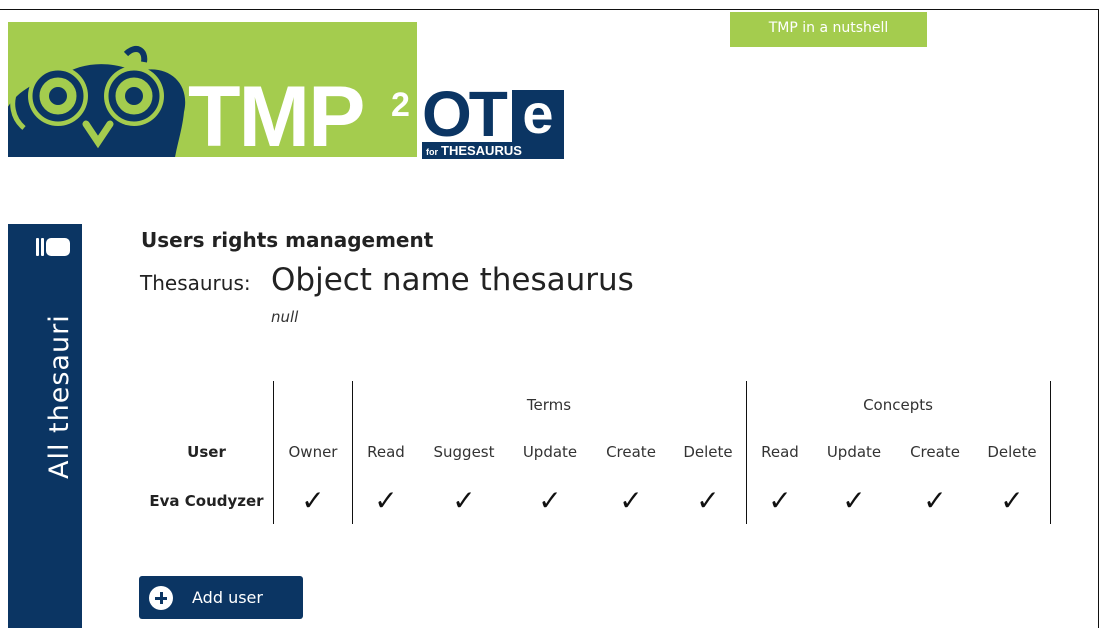 This screenshot has width=1099, height=628. Describe the element at coordinates (227, 597) in the screenshot. I see `add-user-label: Add user` at that location.